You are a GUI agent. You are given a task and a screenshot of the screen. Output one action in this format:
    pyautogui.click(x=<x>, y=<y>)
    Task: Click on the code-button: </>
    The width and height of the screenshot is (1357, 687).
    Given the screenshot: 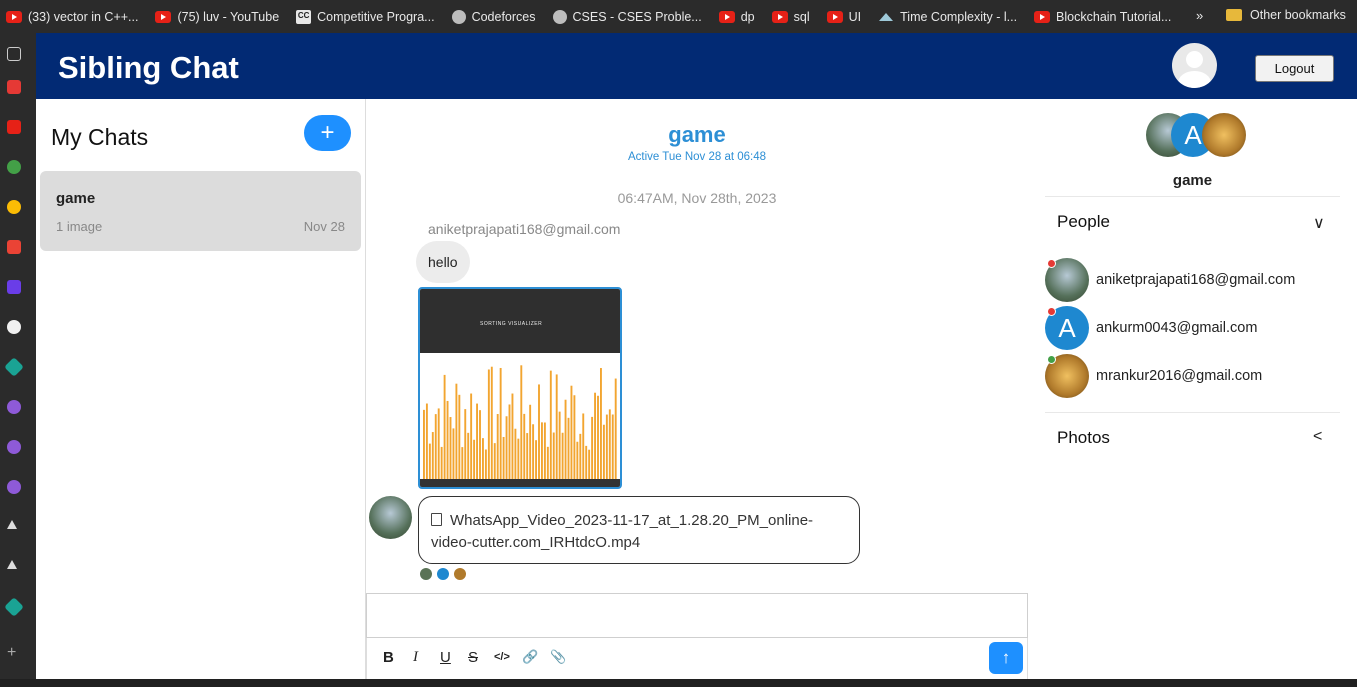 What is the action you would take?
    pyautogui.click(x=502, y=657)
    